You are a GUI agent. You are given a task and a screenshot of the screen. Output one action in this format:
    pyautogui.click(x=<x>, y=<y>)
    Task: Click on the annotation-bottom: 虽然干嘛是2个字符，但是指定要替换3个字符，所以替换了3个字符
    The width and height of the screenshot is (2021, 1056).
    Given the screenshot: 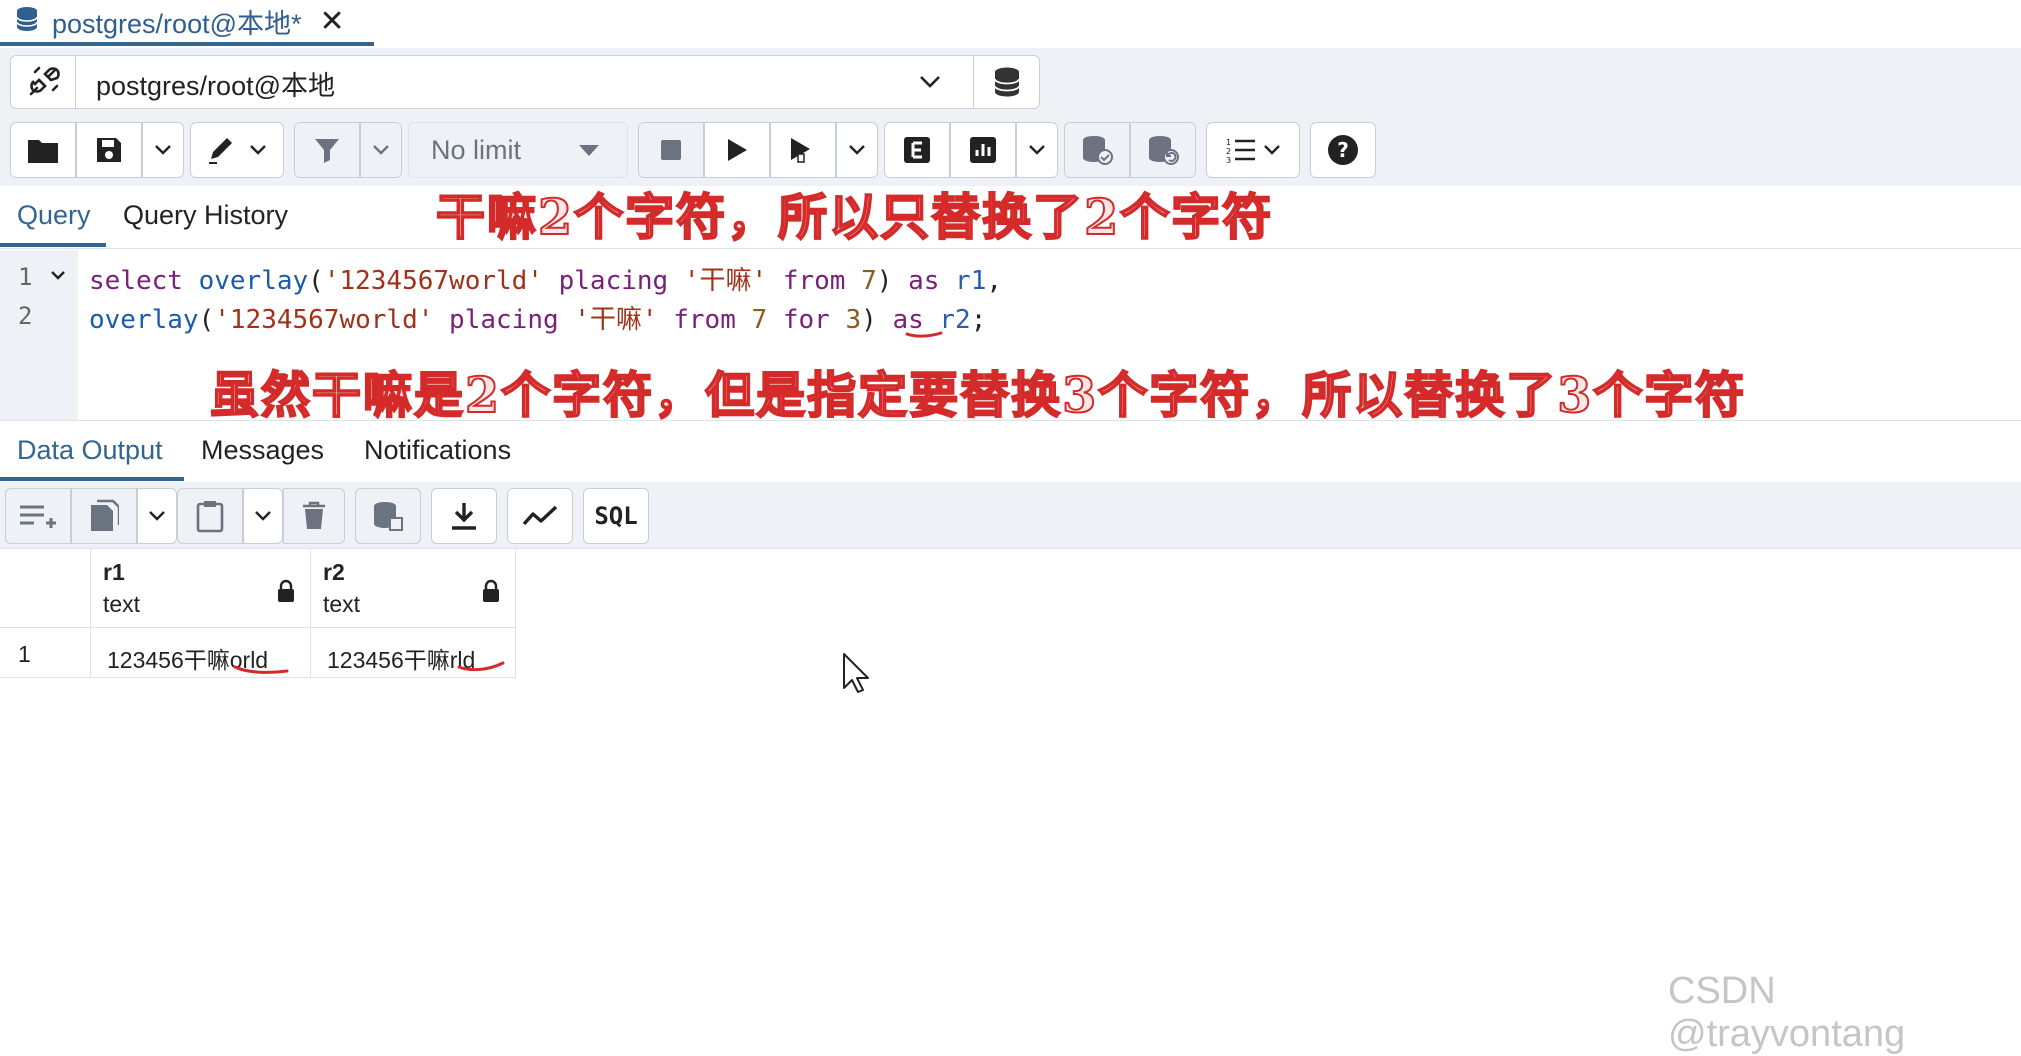 What is the action you would take?
    pyautogui.click(x=978, y=395)
    